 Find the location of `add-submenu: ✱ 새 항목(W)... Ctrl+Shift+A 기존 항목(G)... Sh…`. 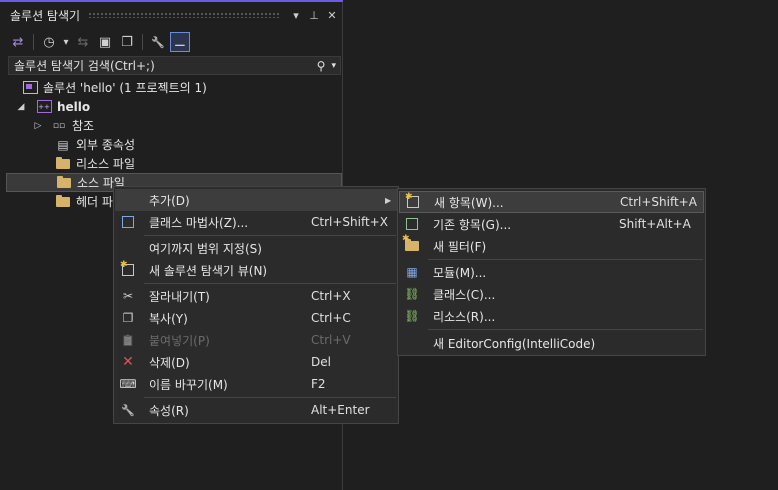

add-submenu: ✱ 새 항목(W)... Ctrl+Shift+A 기존 항목(G)... Sh… is located at coordinates (551, 272).